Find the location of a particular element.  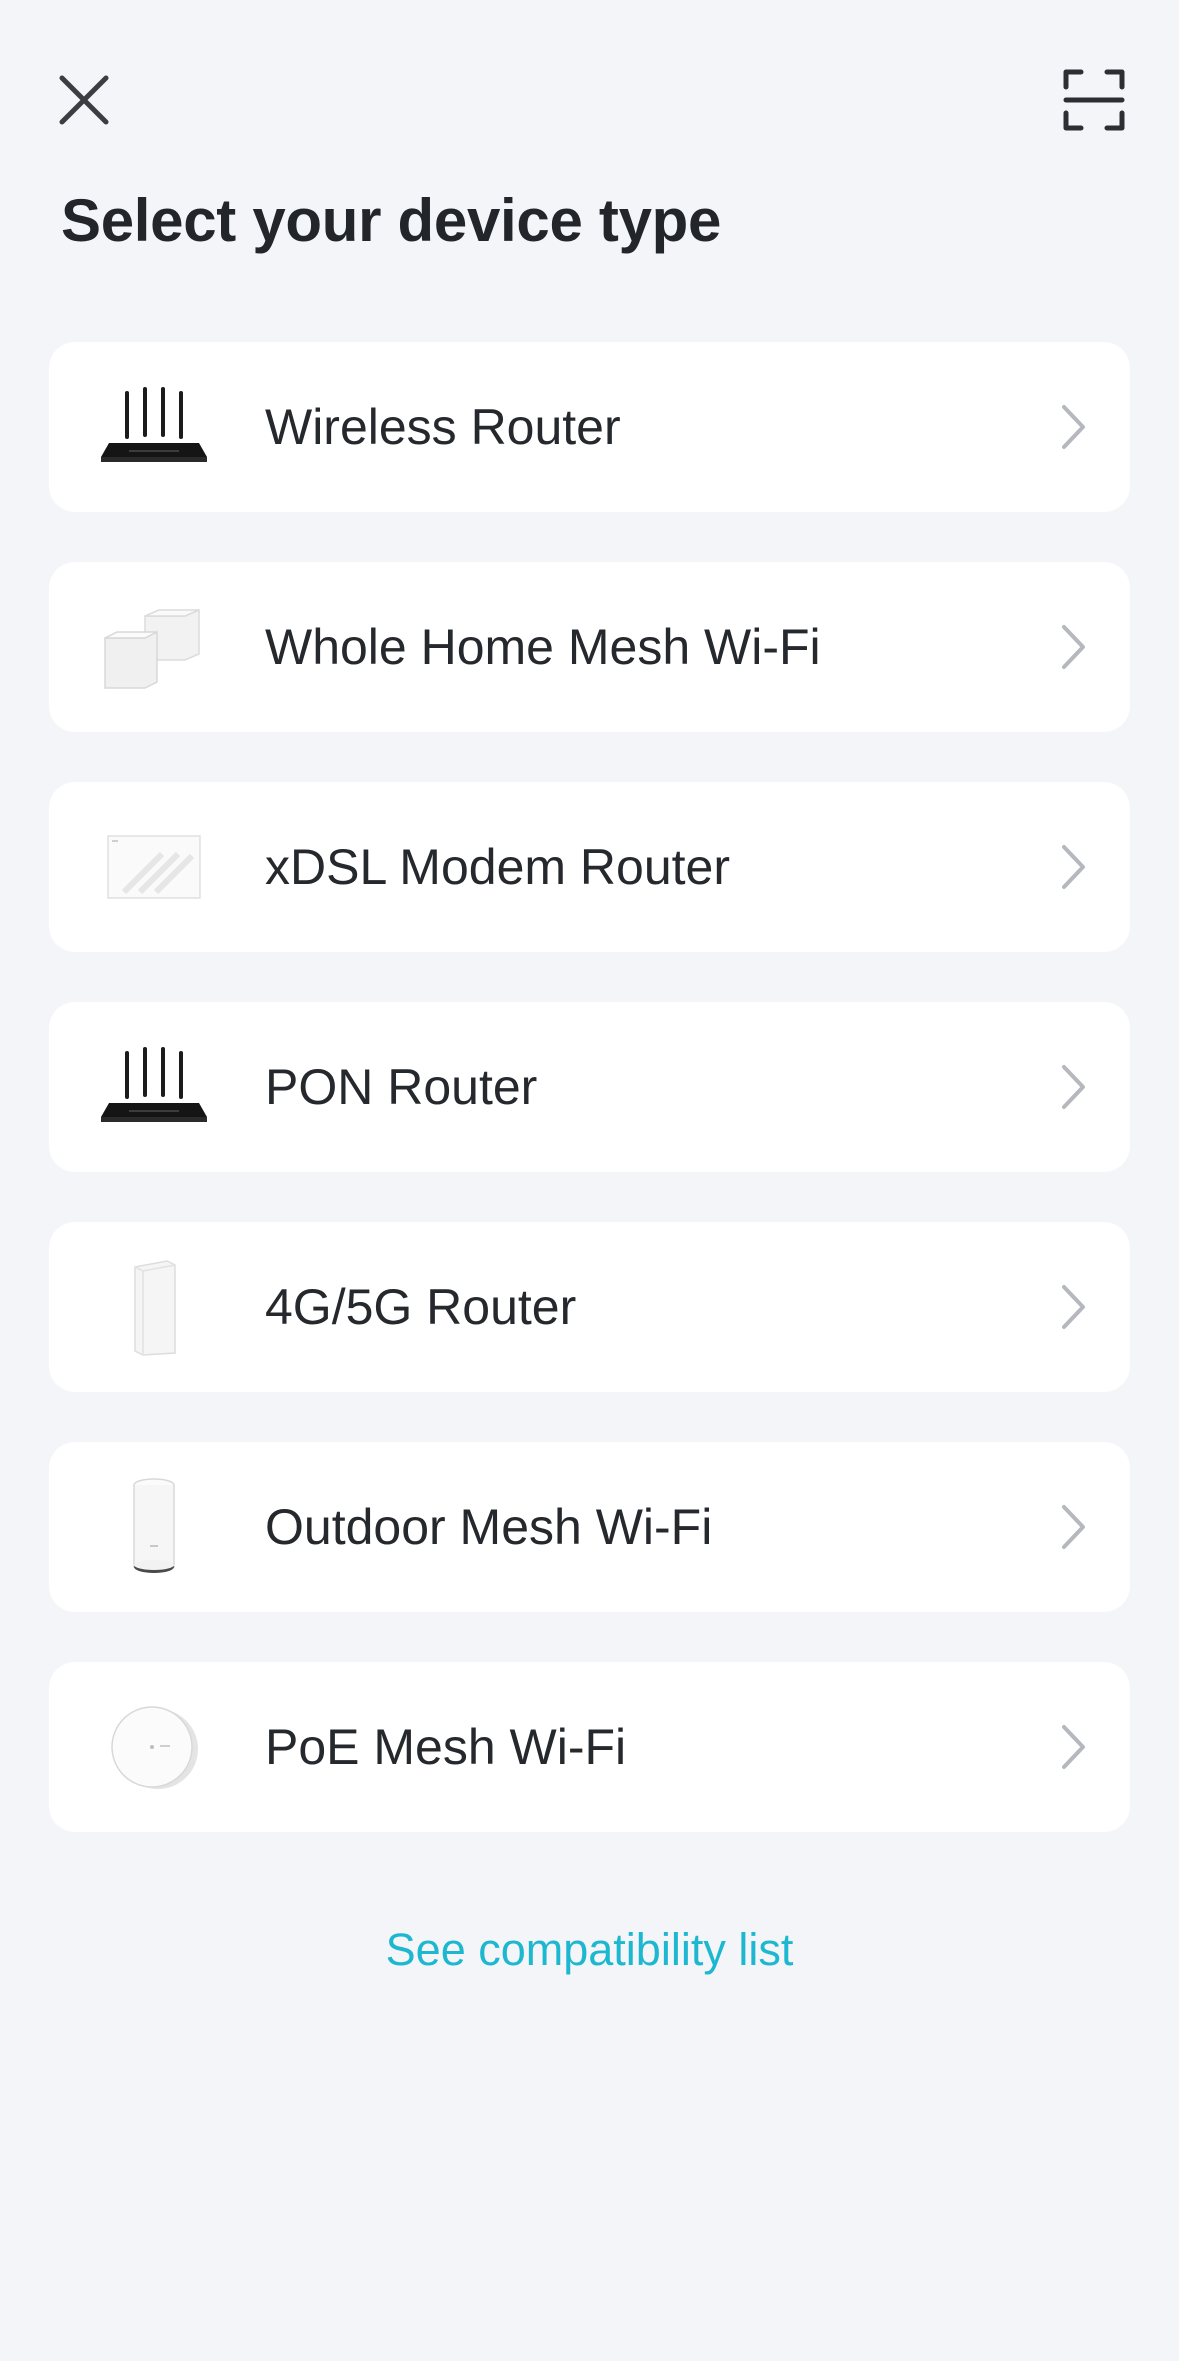

close-button is located at coordinates (84, 100).